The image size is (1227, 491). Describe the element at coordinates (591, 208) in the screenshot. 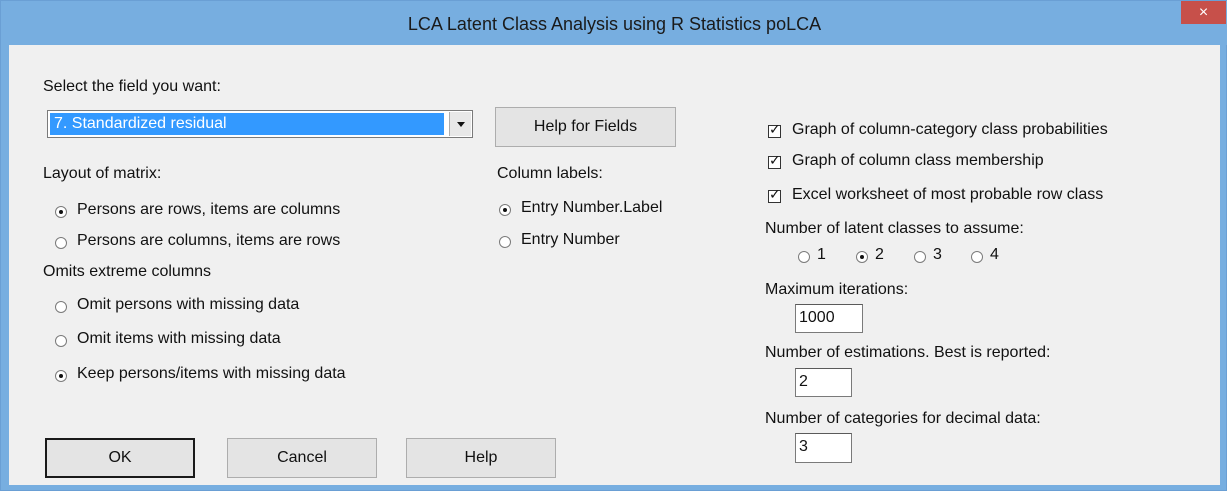

I see `column-label-entry-number-label-text: Entry Number.Label` at that location.